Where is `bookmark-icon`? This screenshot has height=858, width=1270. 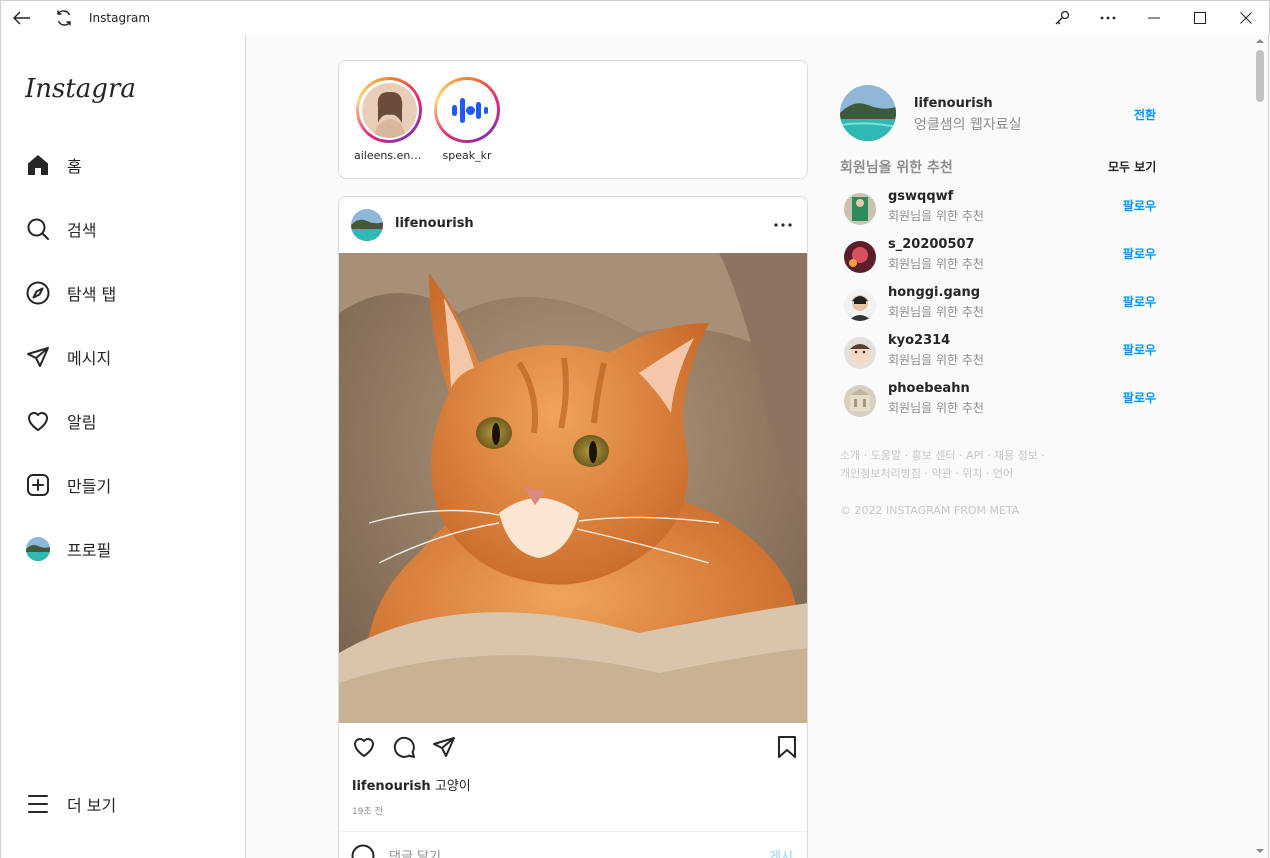
bookmark-icon is located at coordinates (787, 747).